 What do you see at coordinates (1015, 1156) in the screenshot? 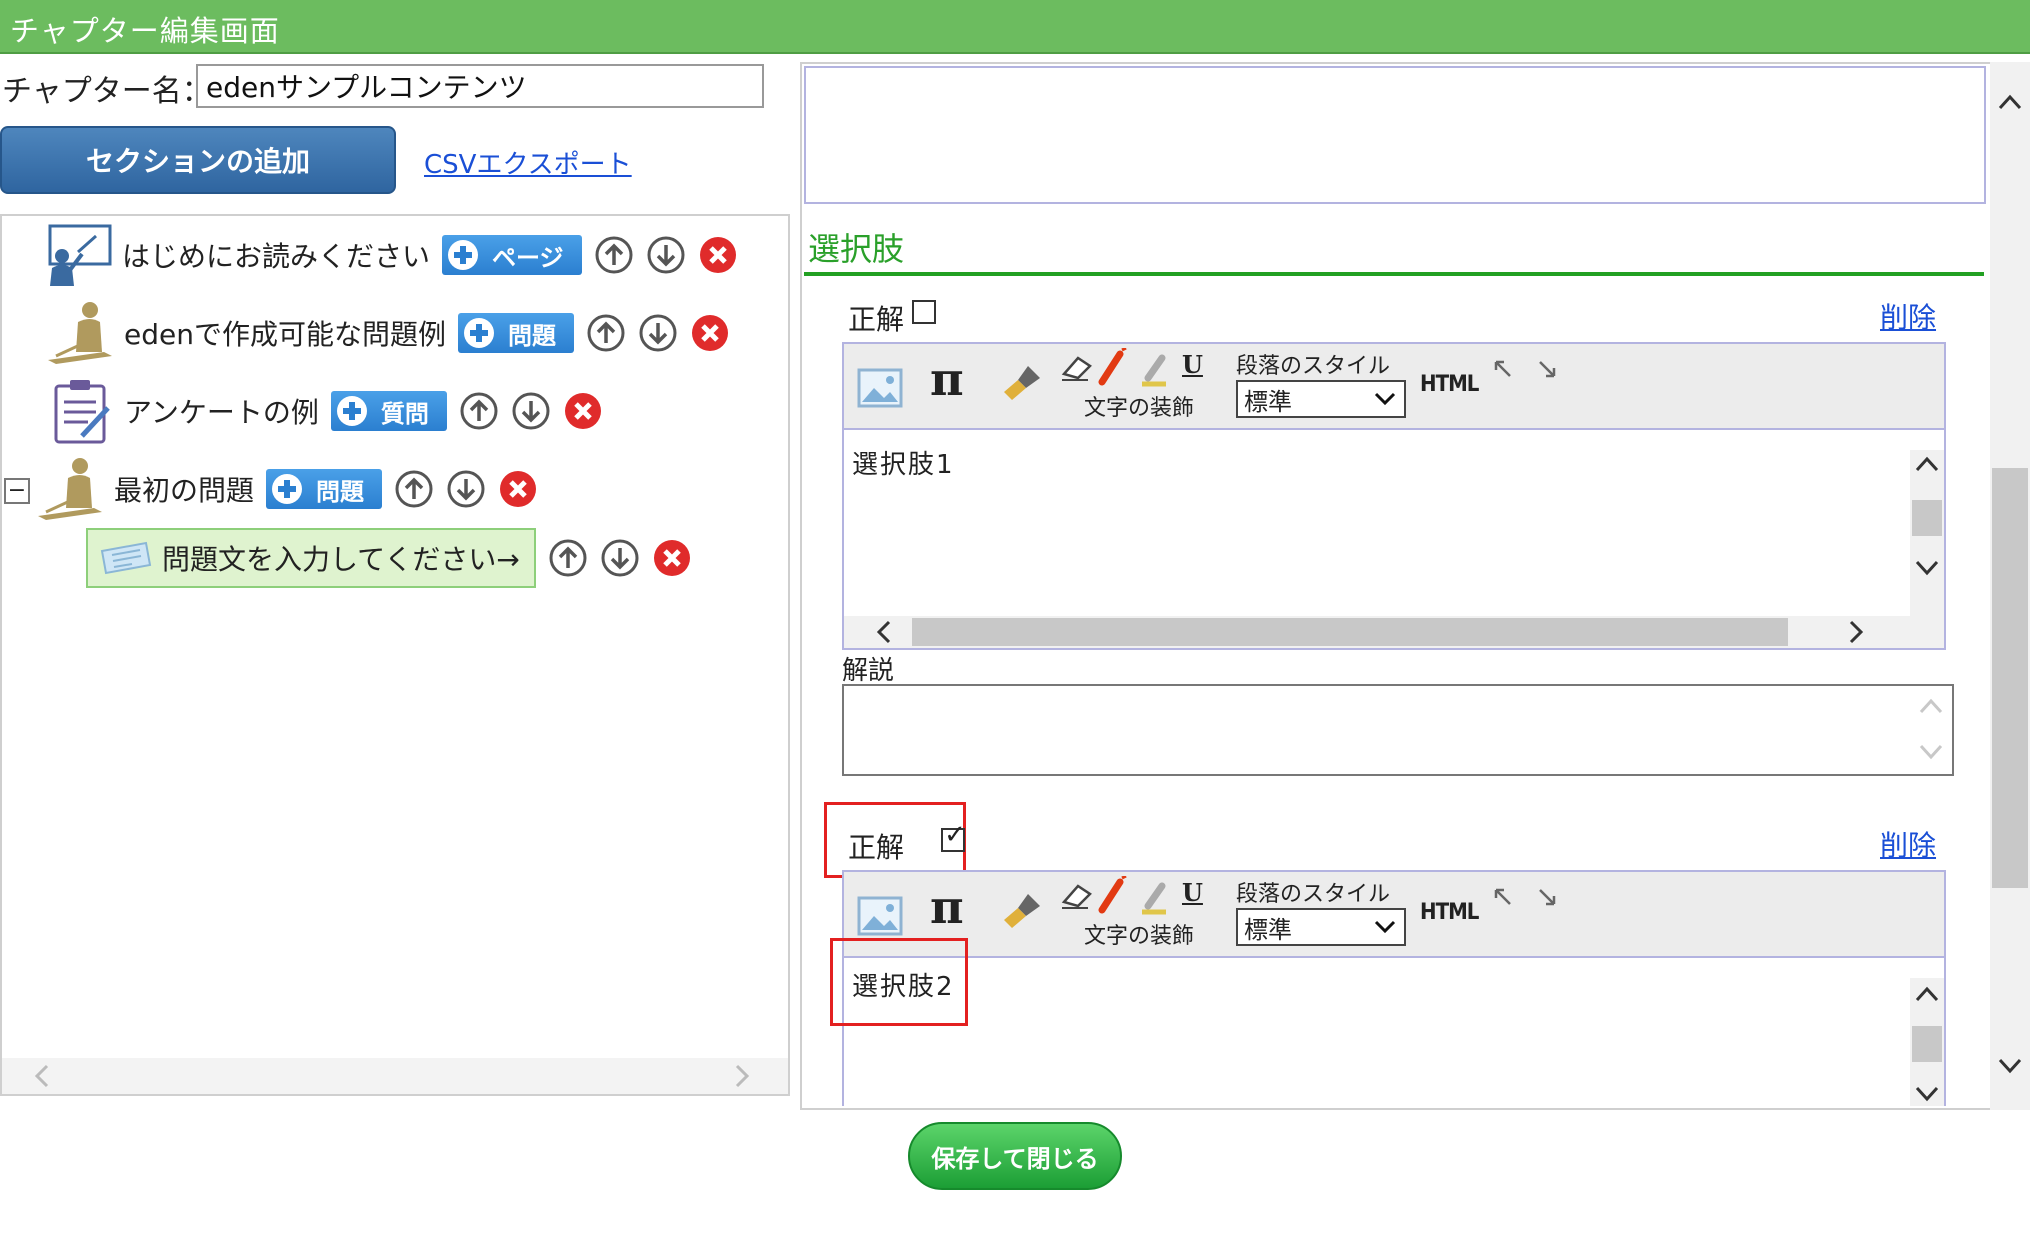
I see `save-and-close-button: 保存して閉じる` at bounding box center [1015, 1156].